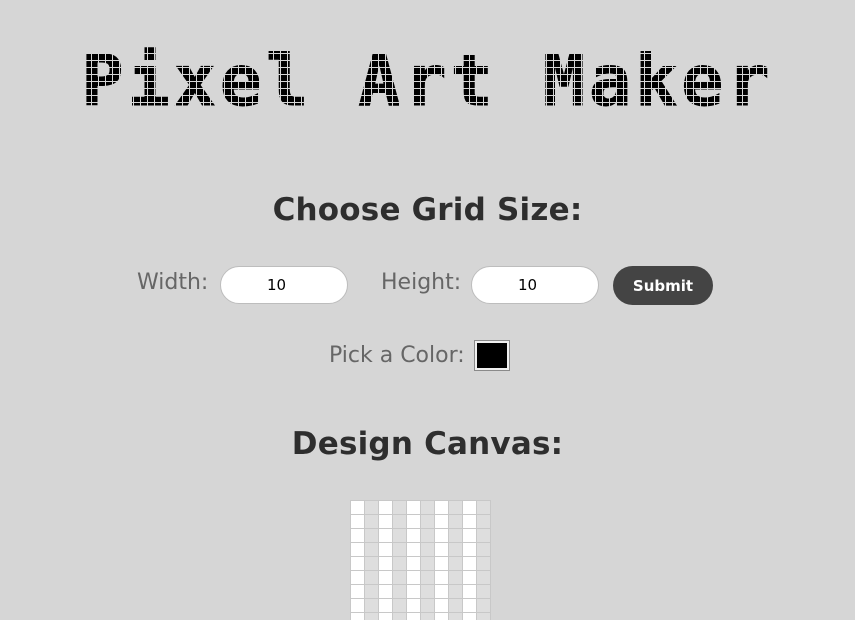  Describe the element at coordinates (663, 285) in the screenshot. I see `submit-button: Submit` at that location.